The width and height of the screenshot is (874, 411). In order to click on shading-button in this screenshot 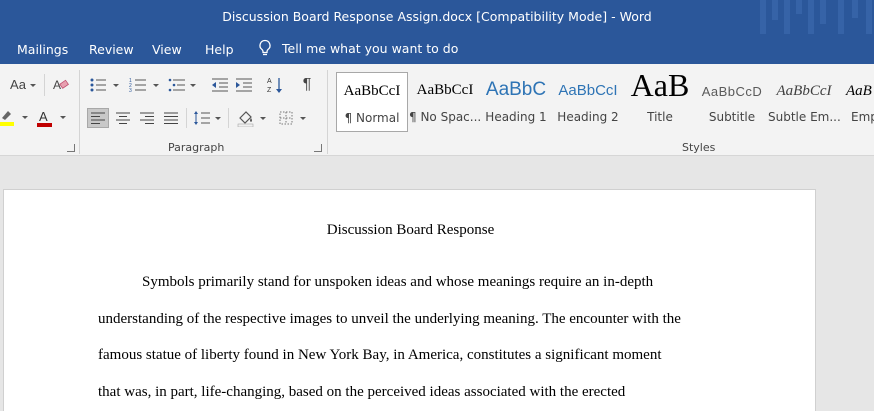, I will do `click(246, 118)`.